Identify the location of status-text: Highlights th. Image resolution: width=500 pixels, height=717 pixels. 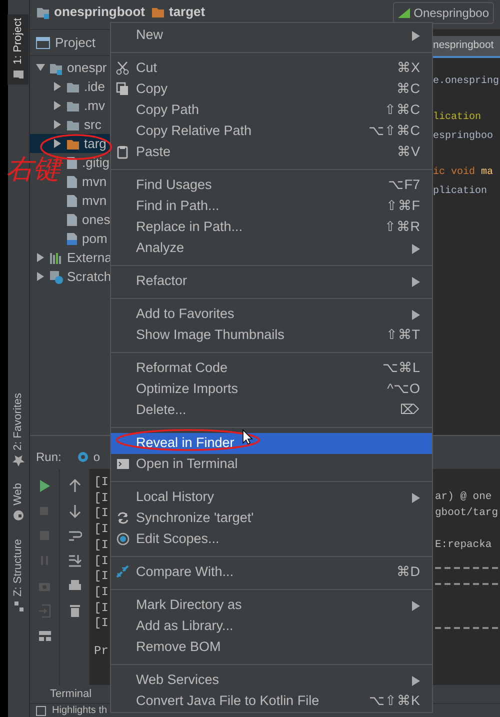
(80, 710).